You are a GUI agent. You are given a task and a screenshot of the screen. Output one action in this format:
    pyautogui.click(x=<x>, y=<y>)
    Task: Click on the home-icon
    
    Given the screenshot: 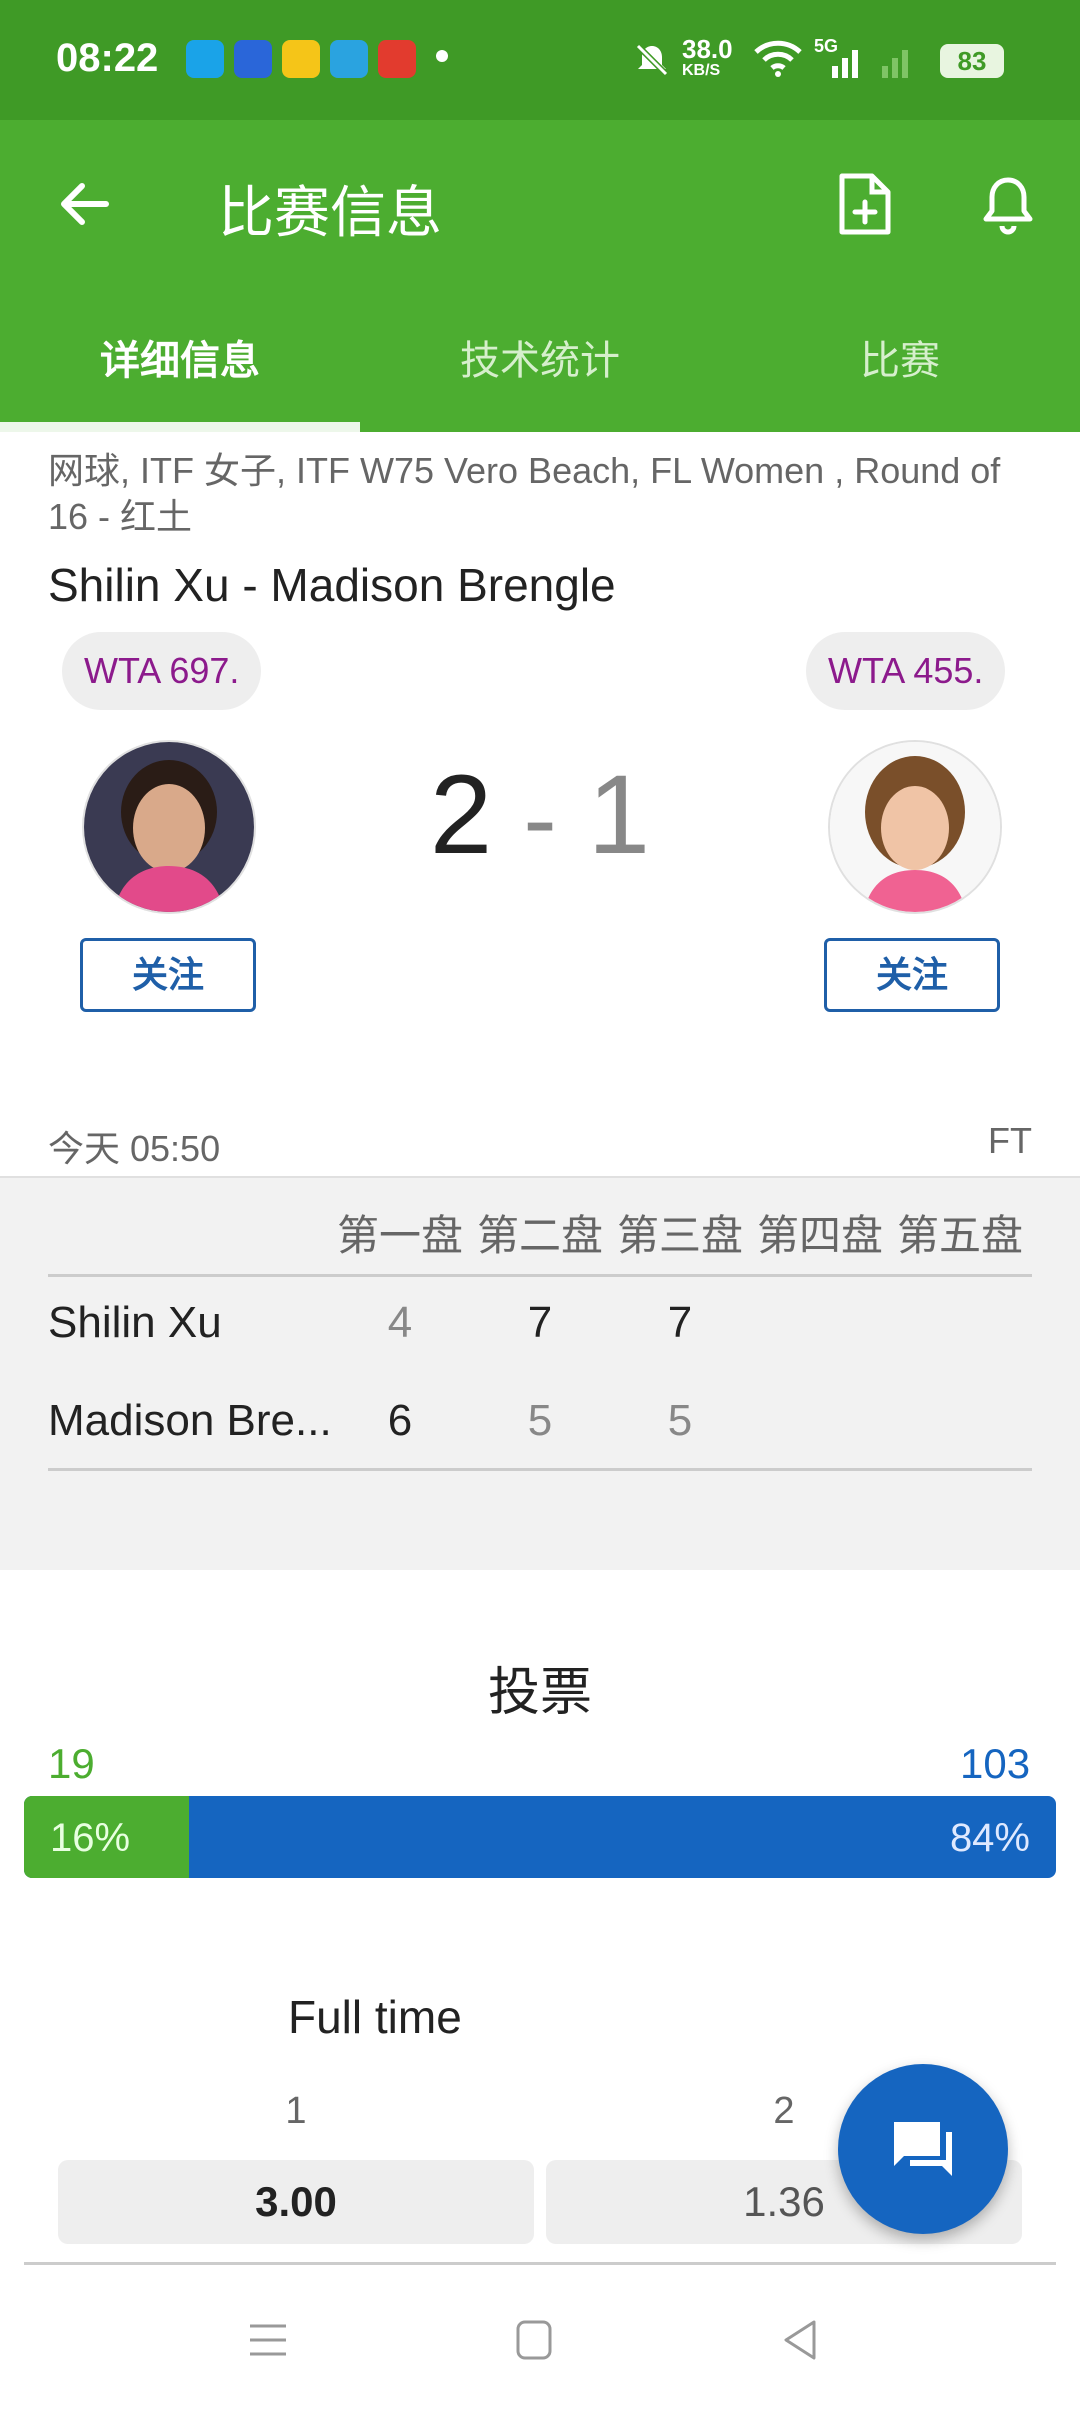 What is the action you would take?
    pyautogui.click(x=534, y=2340)
    